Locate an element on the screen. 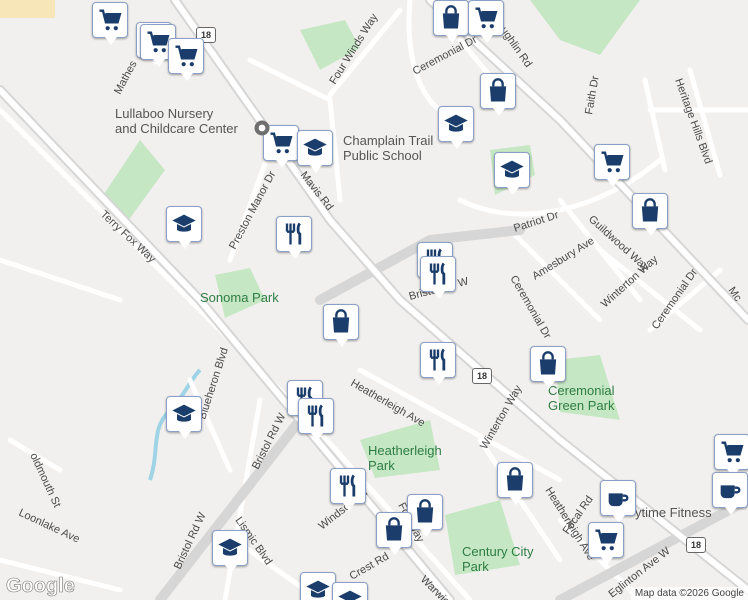 The height and width of the screenshot is (600, 748). park-label: Ceremonial Green Park is located at coordinates (581, 398).